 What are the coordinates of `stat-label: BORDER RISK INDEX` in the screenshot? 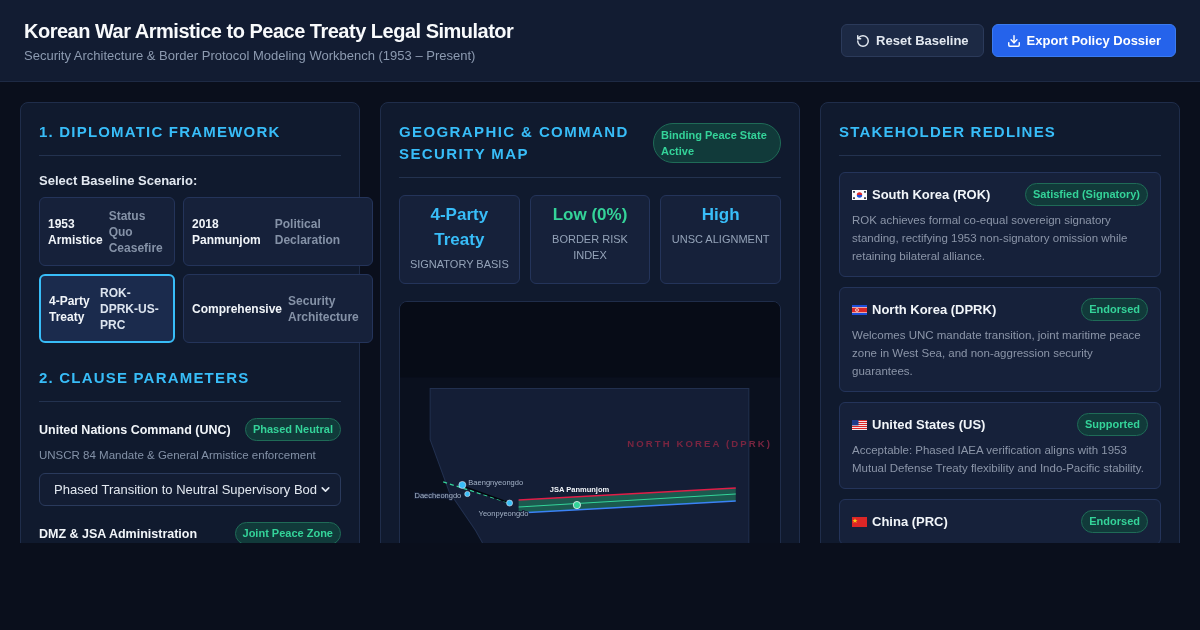 It's located at (590, 247).